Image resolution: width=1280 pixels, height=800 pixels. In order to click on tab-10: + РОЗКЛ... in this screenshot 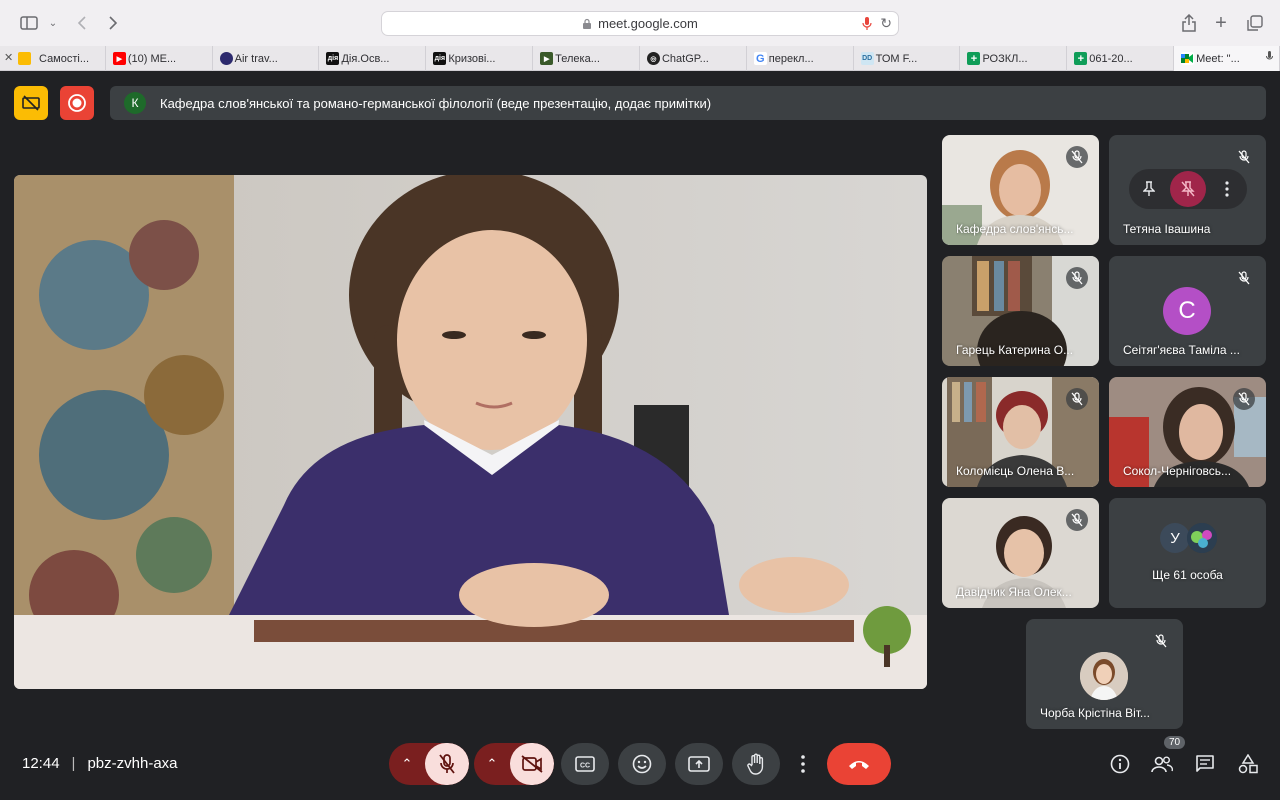, I will do `click(1014, 58)`.